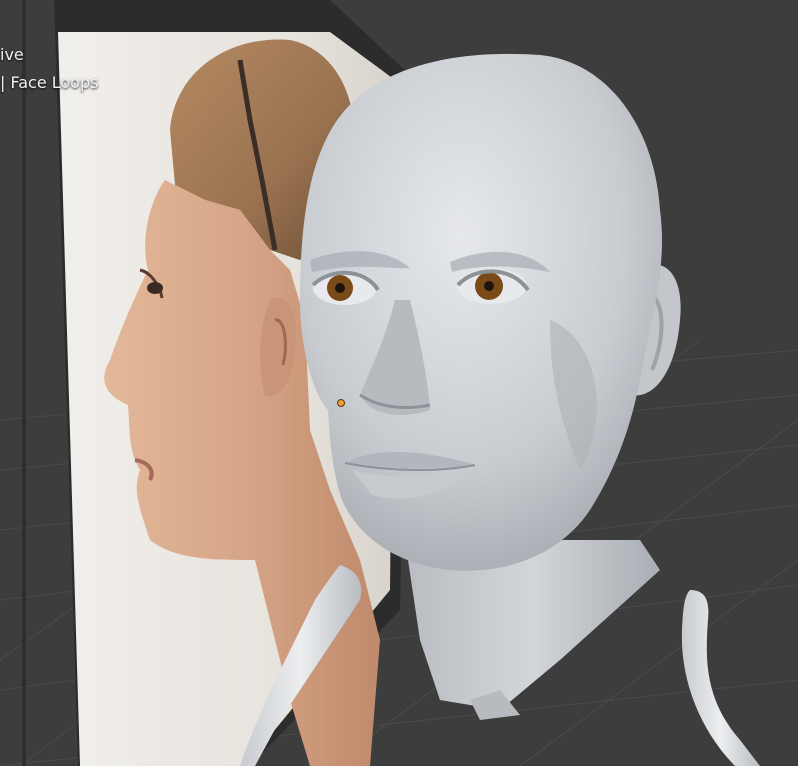 This screenshot has width=798, height=766. What do you see at coordinates (341, 403) in the screenshot?
I see `selected-vertex` at bounding box center [341, 403].